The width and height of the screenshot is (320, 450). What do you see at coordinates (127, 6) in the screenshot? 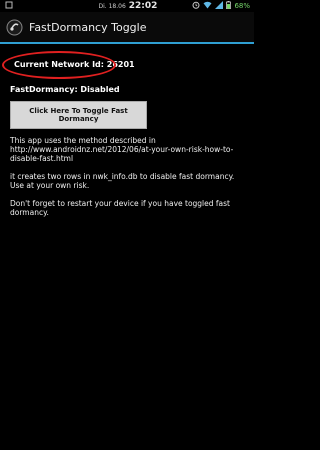
I see `status-bar: Di. 18.06 22:02 68%` at bounding box center [127, 6].